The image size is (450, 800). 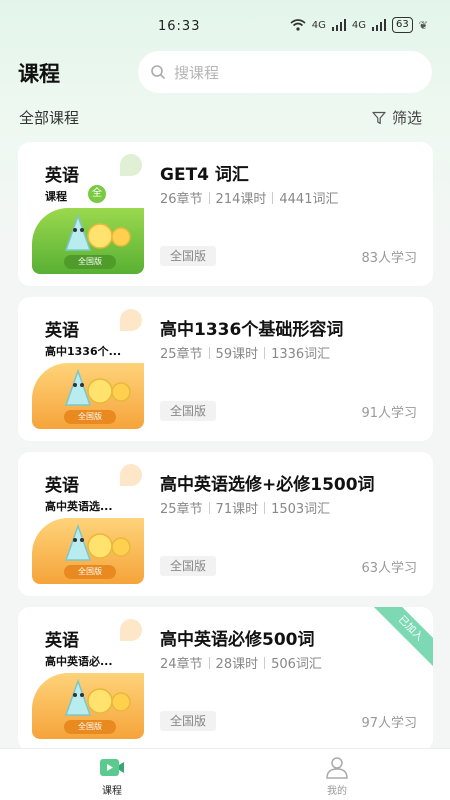 What do you see at coordinates (389, 413) in the screenshot?
I see `learner-count: 91人学习` at bounding box center [389, 413].